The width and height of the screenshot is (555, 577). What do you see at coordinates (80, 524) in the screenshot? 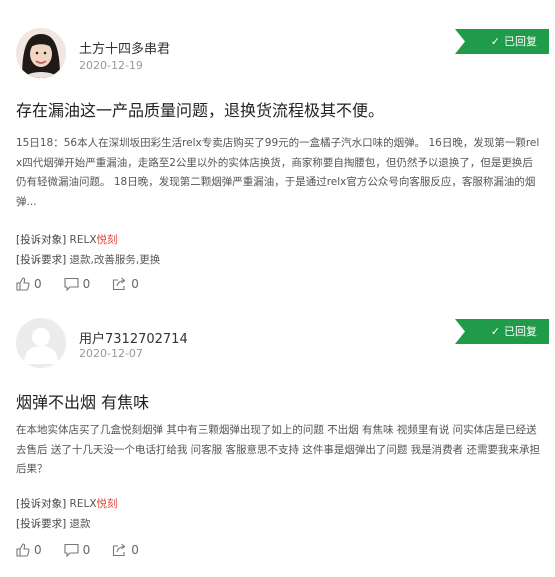
I see `demand-value: 退款` at bounding box center [80, 524].